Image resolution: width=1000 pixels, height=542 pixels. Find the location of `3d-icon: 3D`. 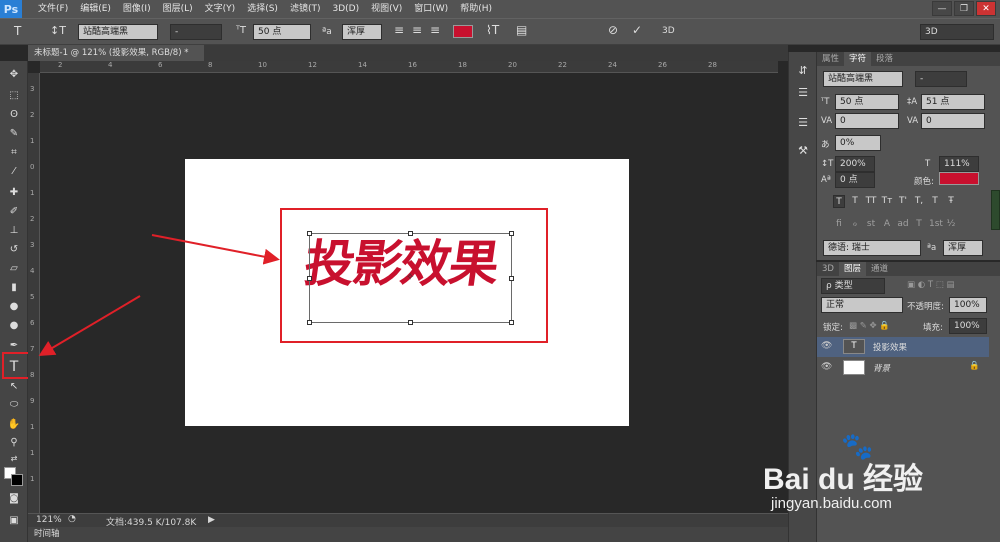

3d-icon: 3D is located at coordinates (668, 31).